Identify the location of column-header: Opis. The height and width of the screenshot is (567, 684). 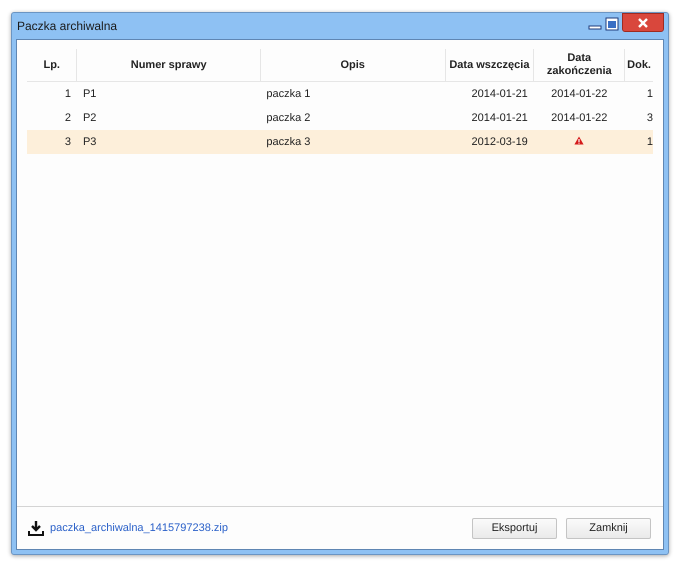
(352, 65).